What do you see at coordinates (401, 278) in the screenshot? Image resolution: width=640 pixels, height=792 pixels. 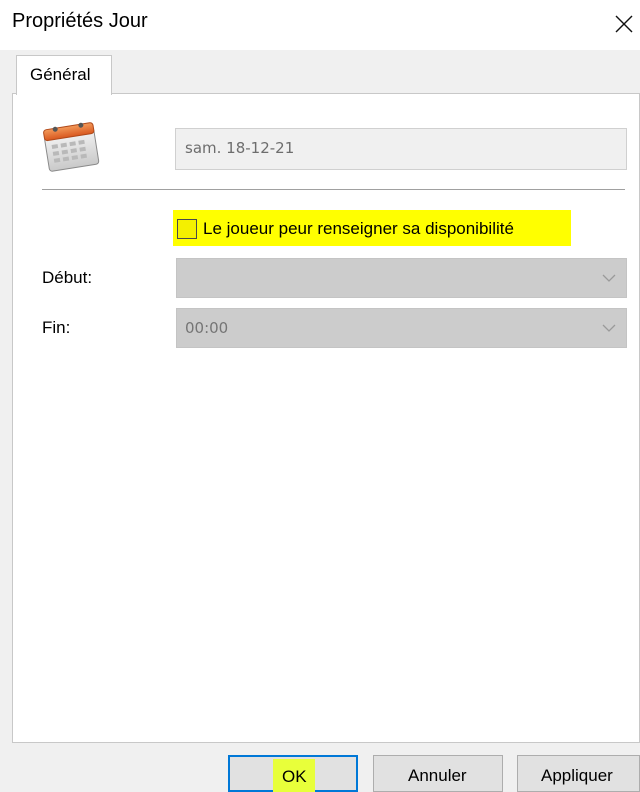 I see `debut-select` at bounding box center [401, 278].